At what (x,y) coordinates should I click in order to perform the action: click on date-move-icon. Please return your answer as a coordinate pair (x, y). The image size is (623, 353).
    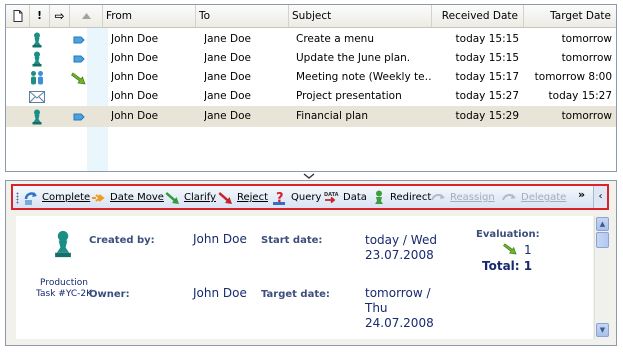
    Looking at the image, I should click on (98, 197).